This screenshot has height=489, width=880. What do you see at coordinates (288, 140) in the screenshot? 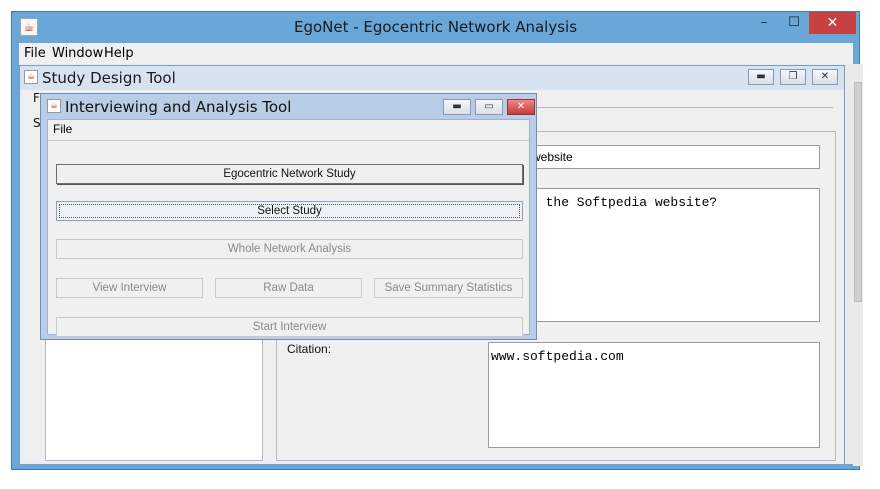
I see `menu-separator` at bounding box center [288, 140].